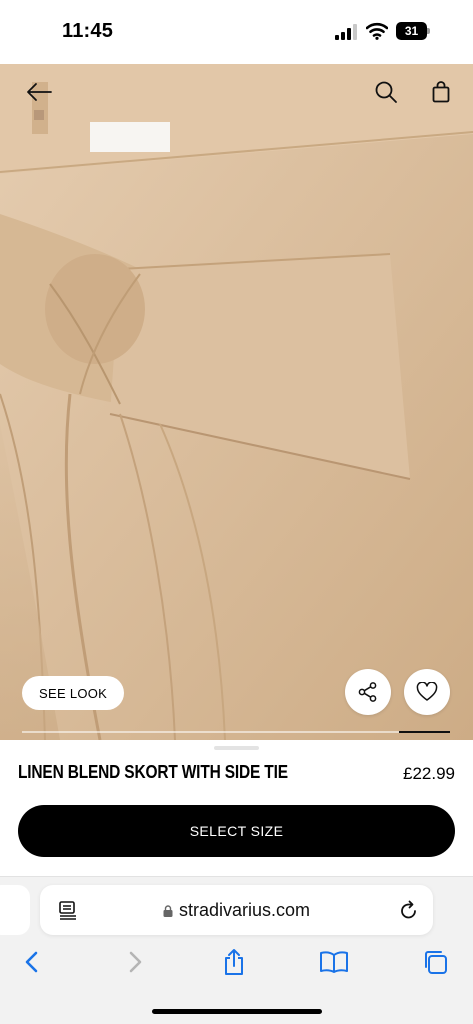  I want to click on share-button, so click(368, 692).